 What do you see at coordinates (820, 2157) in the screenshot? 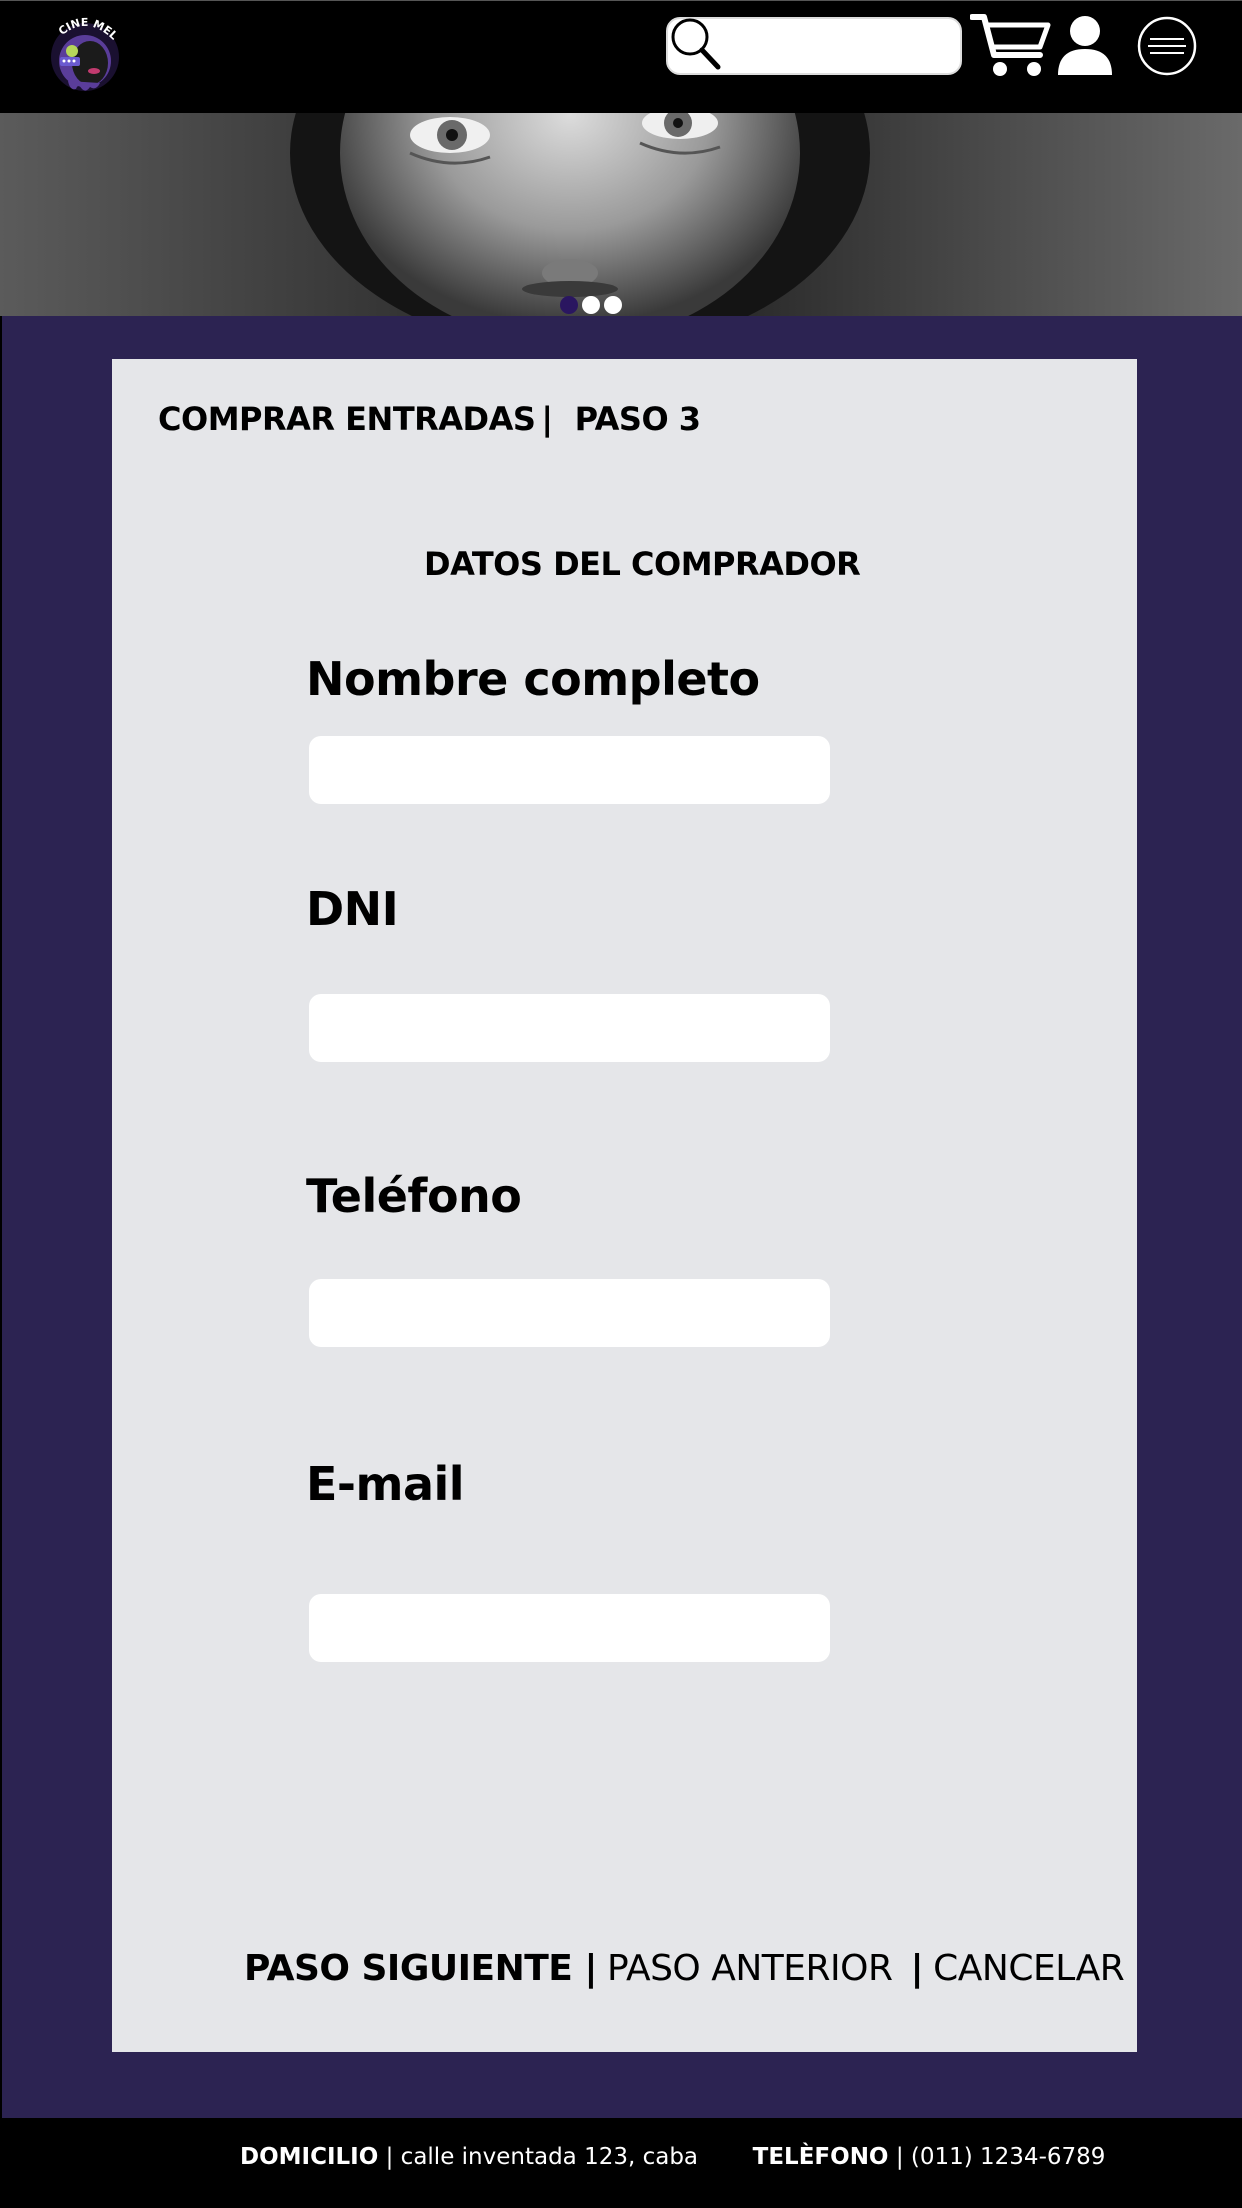
I see `phone-info-label: TELÈFONO` at bounding box center [820, 2157].